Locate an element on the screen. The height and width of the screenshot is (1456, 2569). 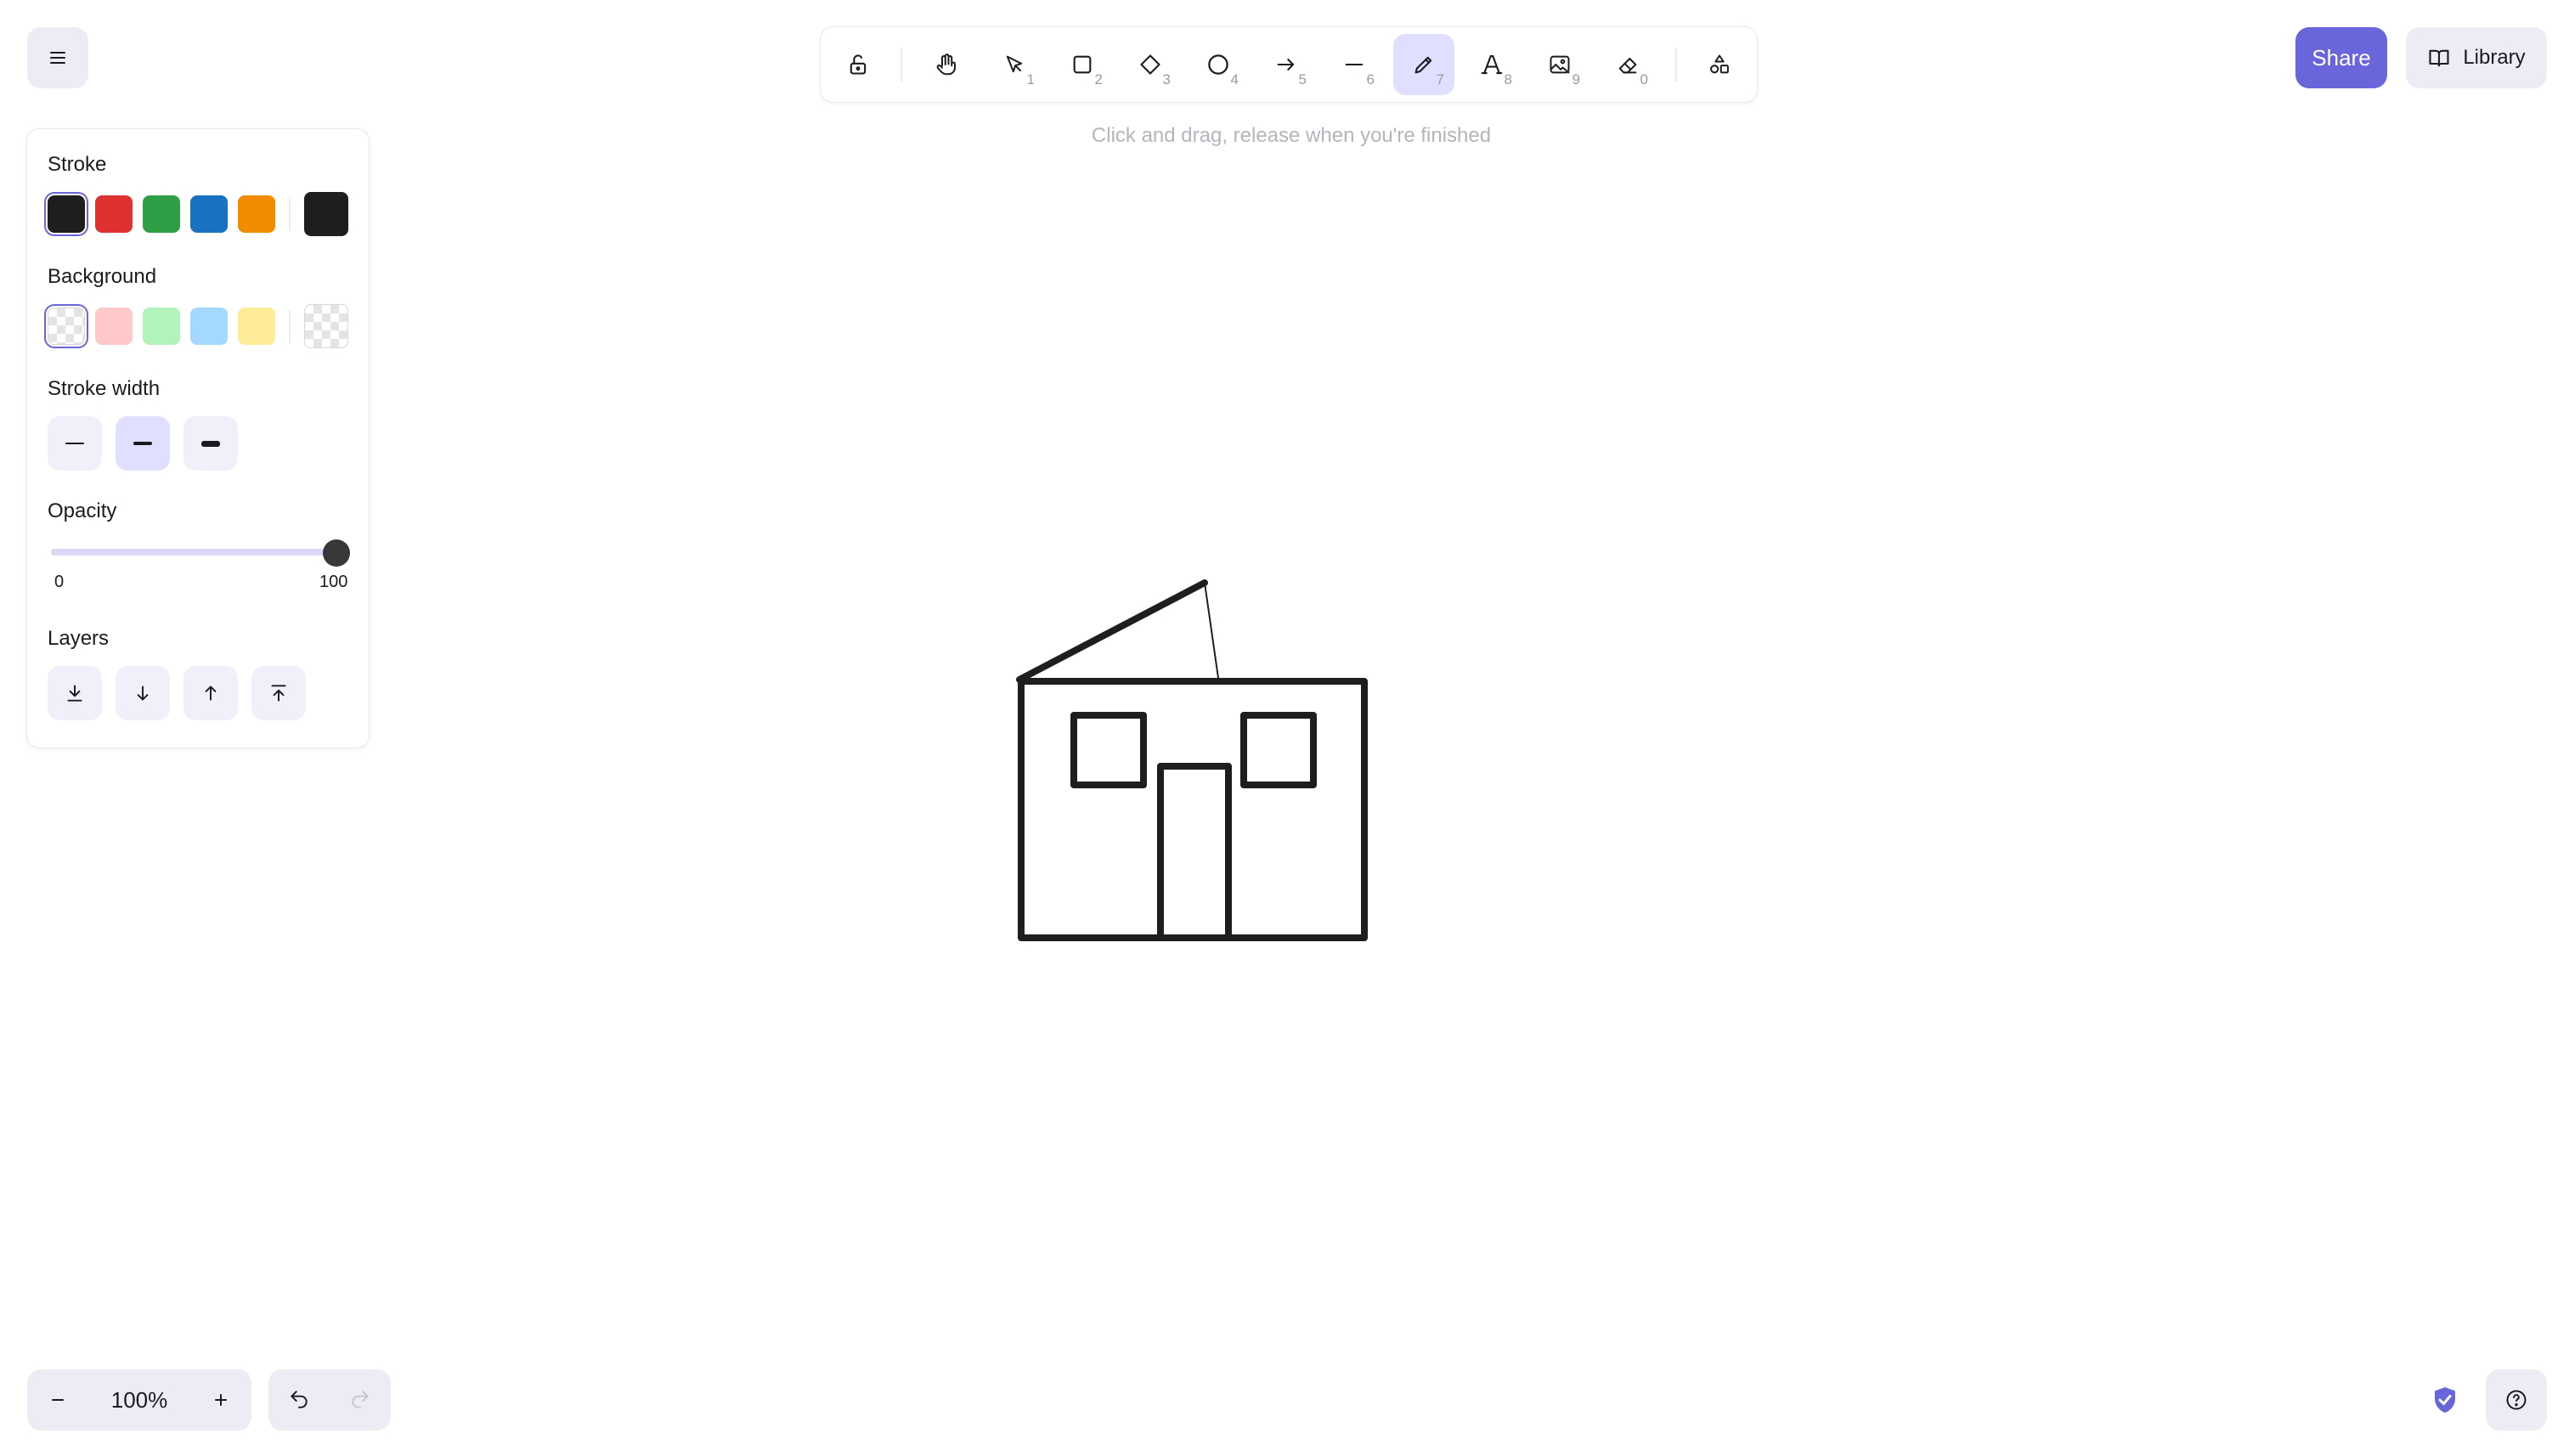
send-to-back-button is located at coordinates (75, 693).